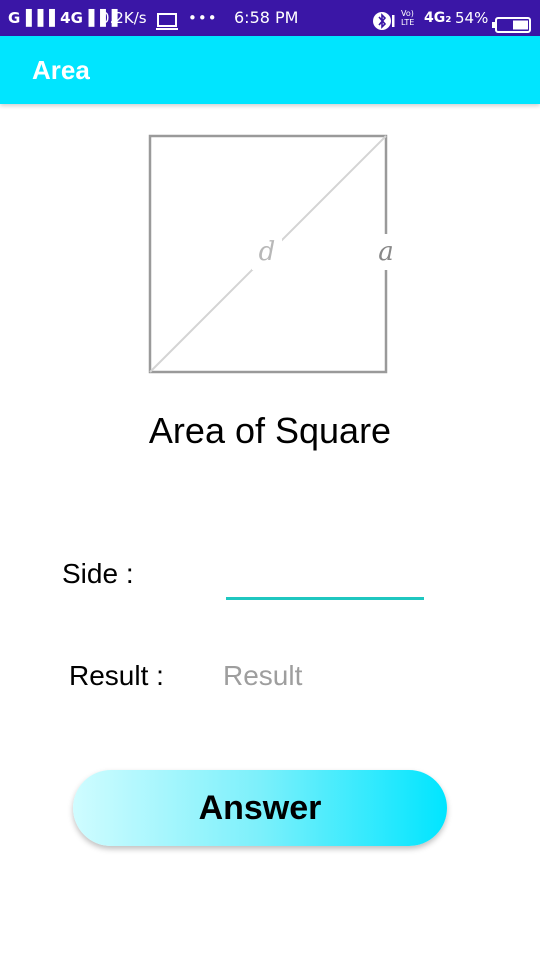 This screenshot has height=960, width=540. Describe the element at coordinates (407, 13) in the screenshot. I see `volte-label: Vo)` at that location.